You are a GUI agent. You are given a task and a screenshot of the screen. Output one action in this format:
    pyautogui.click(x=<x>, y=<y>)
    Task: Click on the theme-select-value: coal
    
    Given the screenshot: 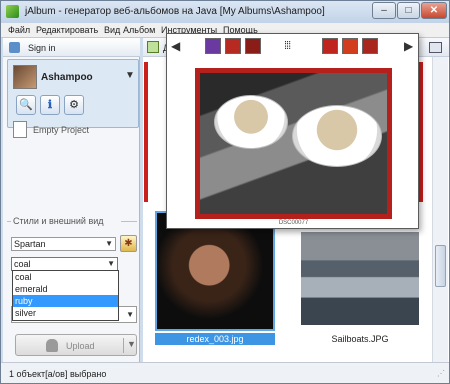 What is the action you would take?
    pyautogui.click(x=22, y=264)
    